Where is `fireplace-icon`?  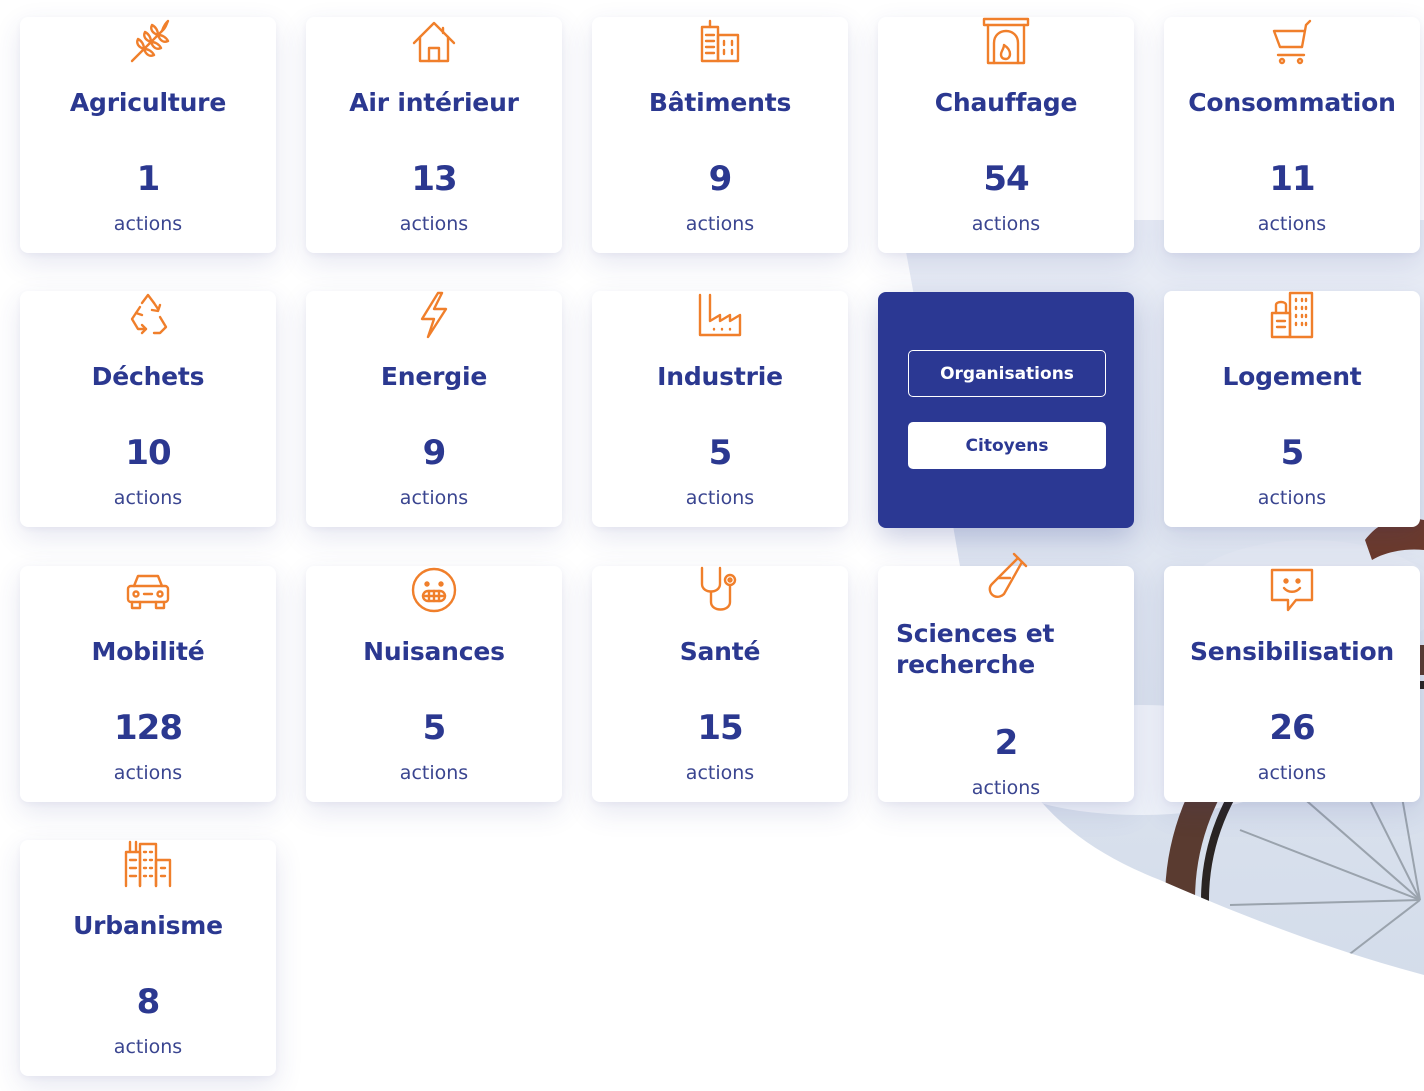
fireplace-icon is located at coordinates (1006, 43).